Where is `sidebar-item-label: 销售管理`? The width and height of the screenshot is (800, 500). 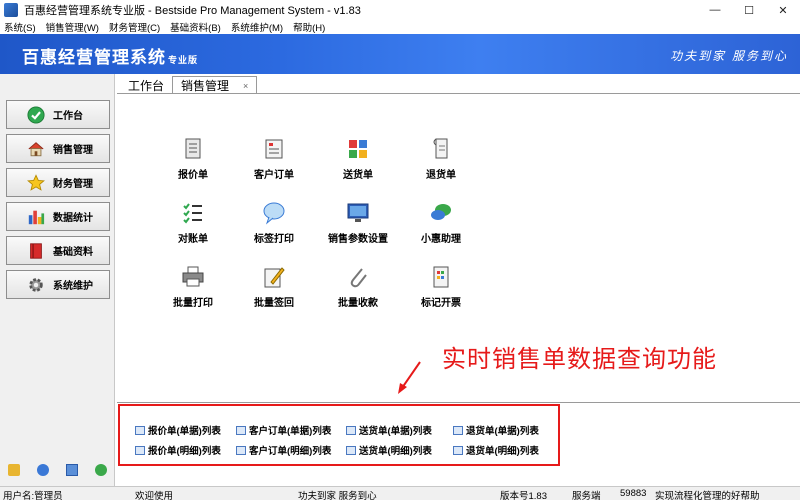 sidebar-item-label: 销售管理 is located at coordinates (73, 150).